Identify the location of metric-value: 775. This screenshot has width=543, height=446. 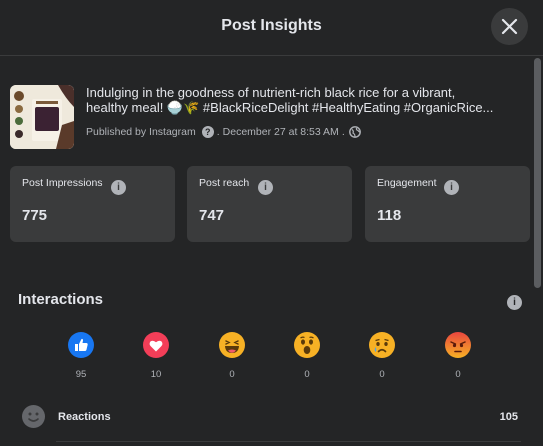
(35, 215).